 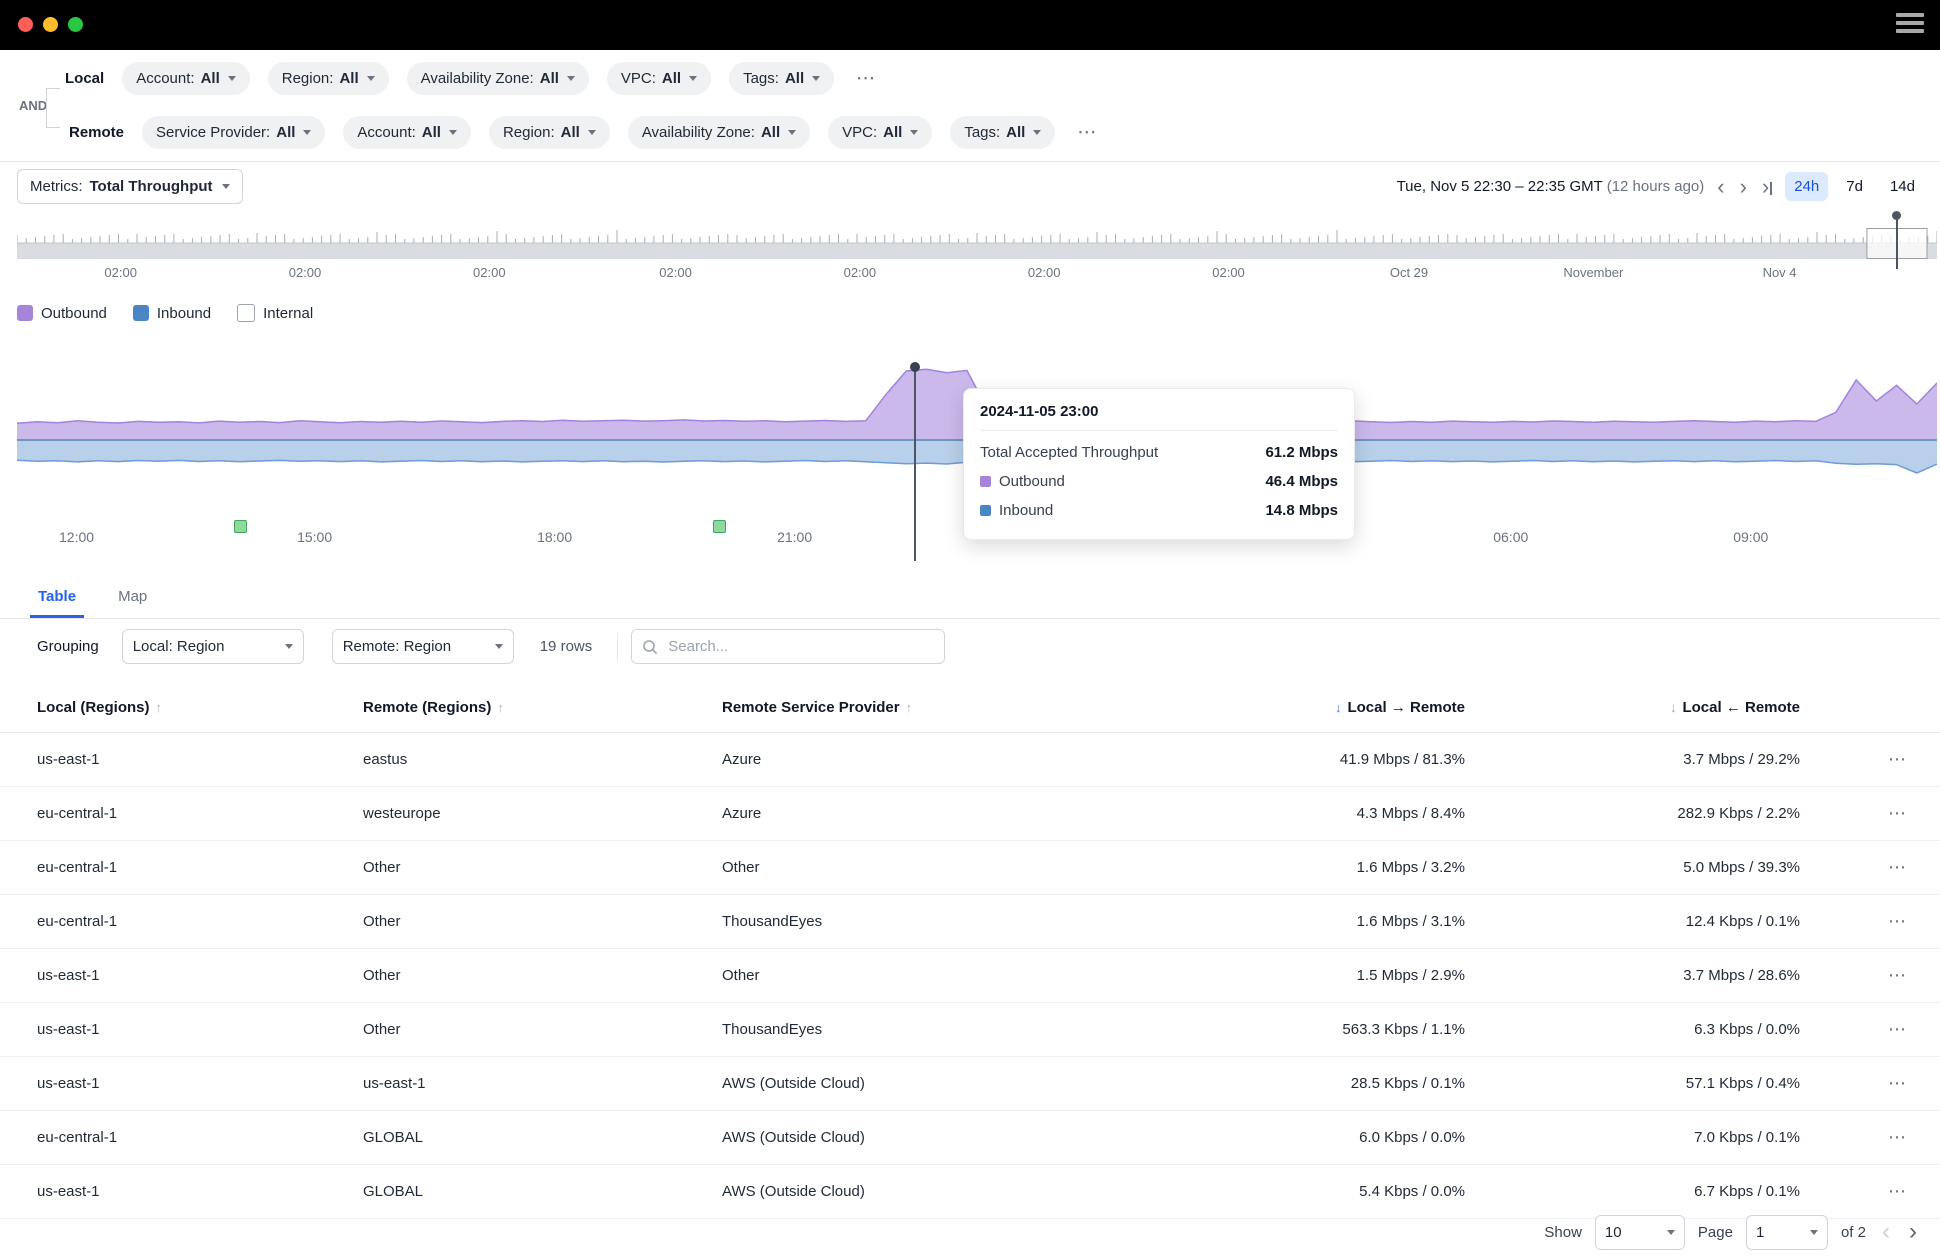 I want to click on outbound-swatch-icon, so click(x=25, y=313).